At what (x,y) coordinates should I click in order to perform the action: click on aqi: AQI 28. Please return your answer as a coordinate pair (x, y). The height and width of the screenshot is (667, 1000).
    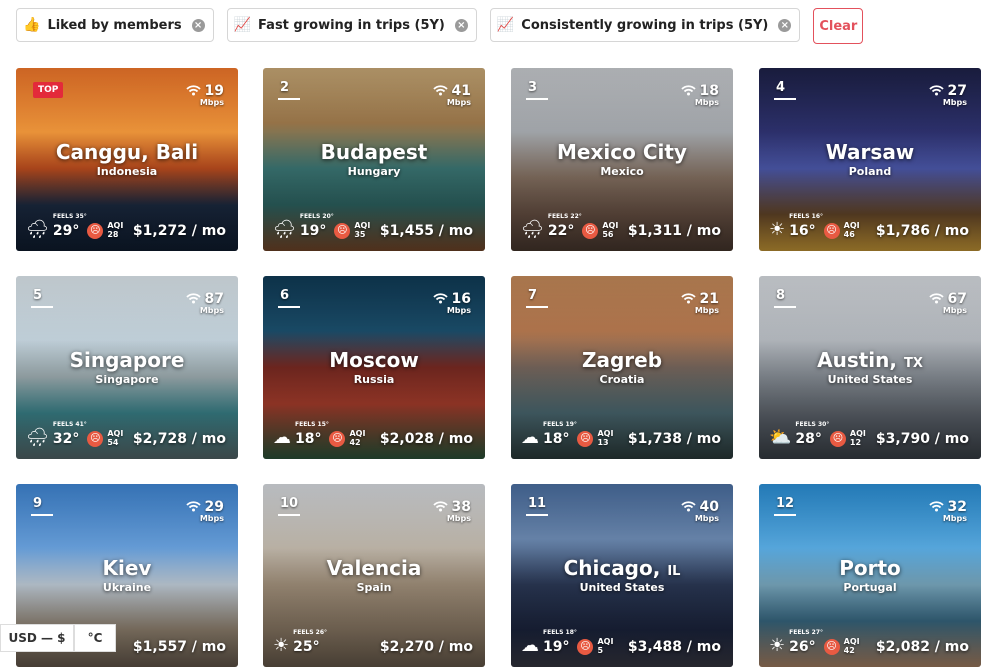
    Looking at the image, I should click on (115, 230).